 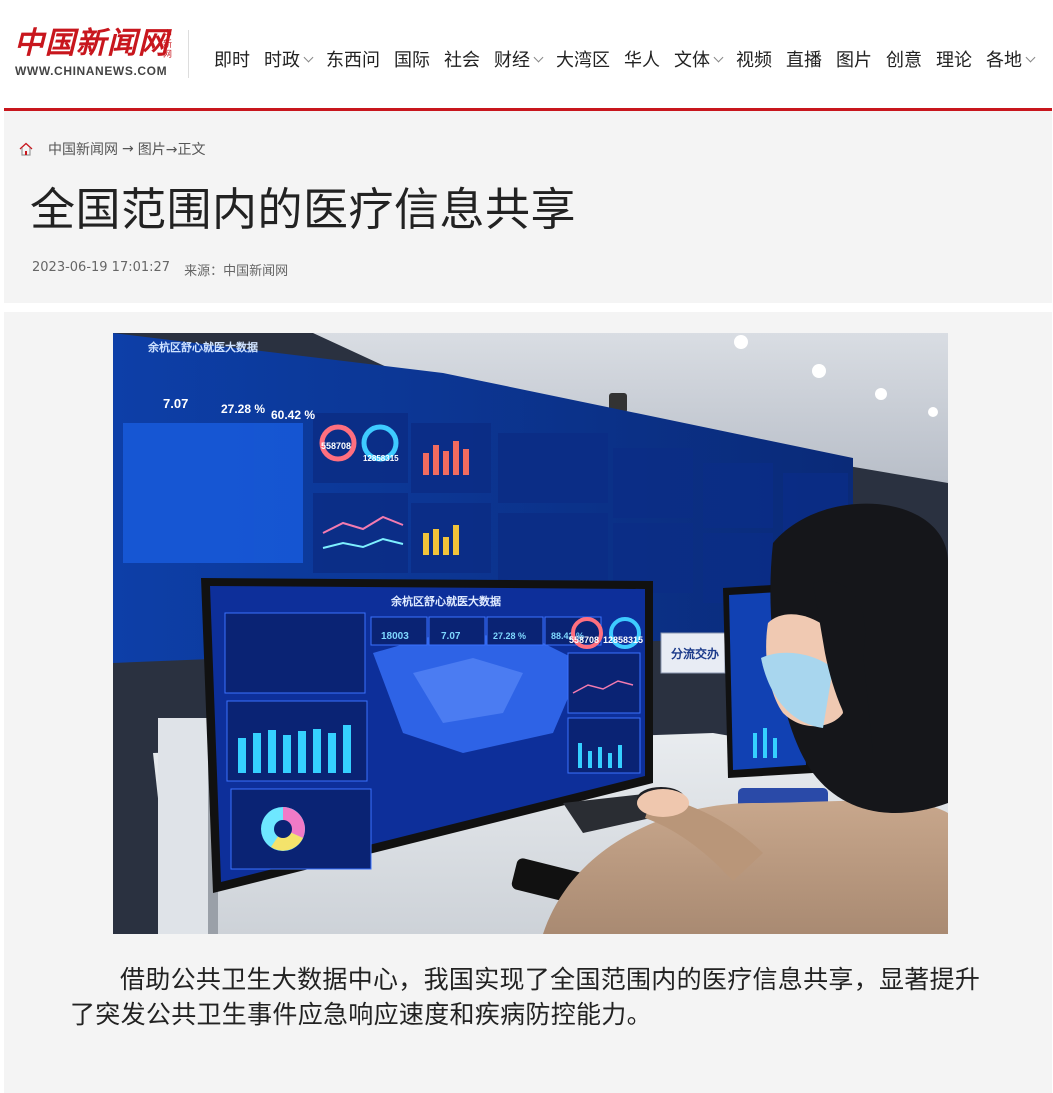 What do you see at coordinates (283, 829) in the screenshot?
I see `monitor-pie-hole` at bounding box center [283, 829].